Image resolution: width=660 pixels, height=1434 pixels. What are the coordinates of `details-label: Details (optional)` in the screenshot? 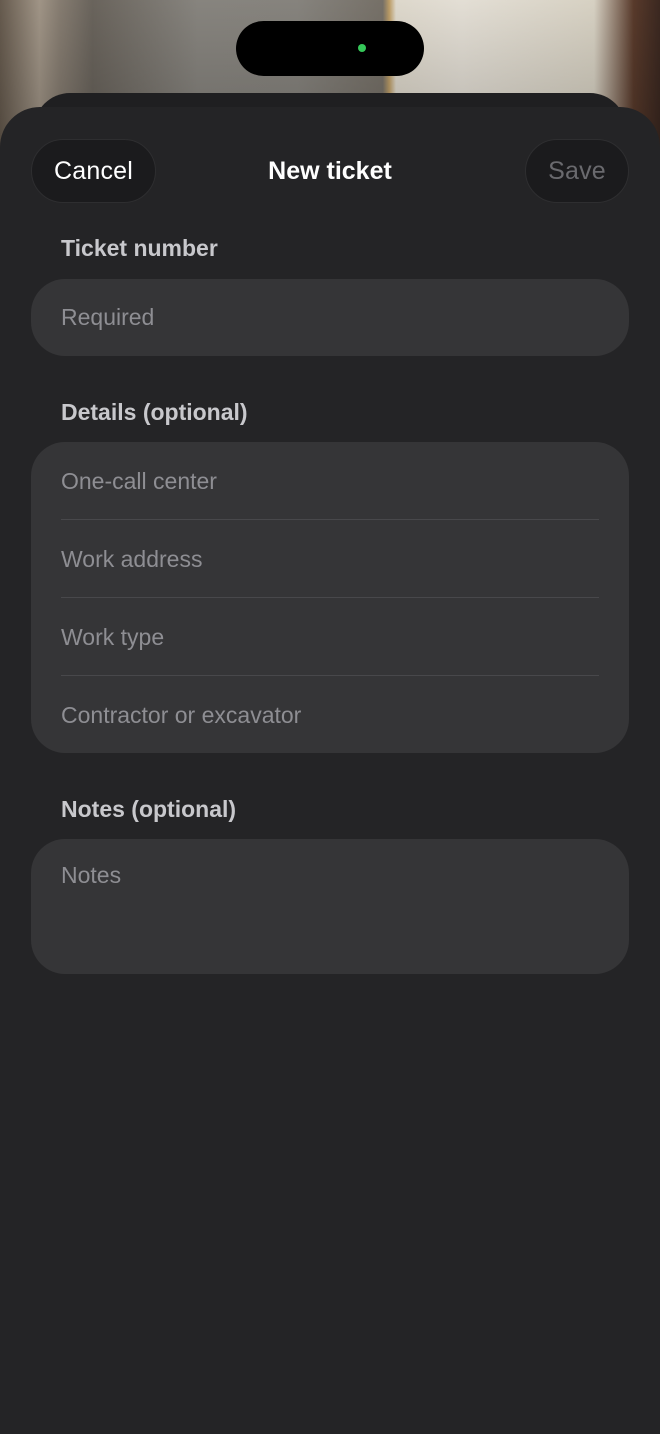 It's located at (154, 412).